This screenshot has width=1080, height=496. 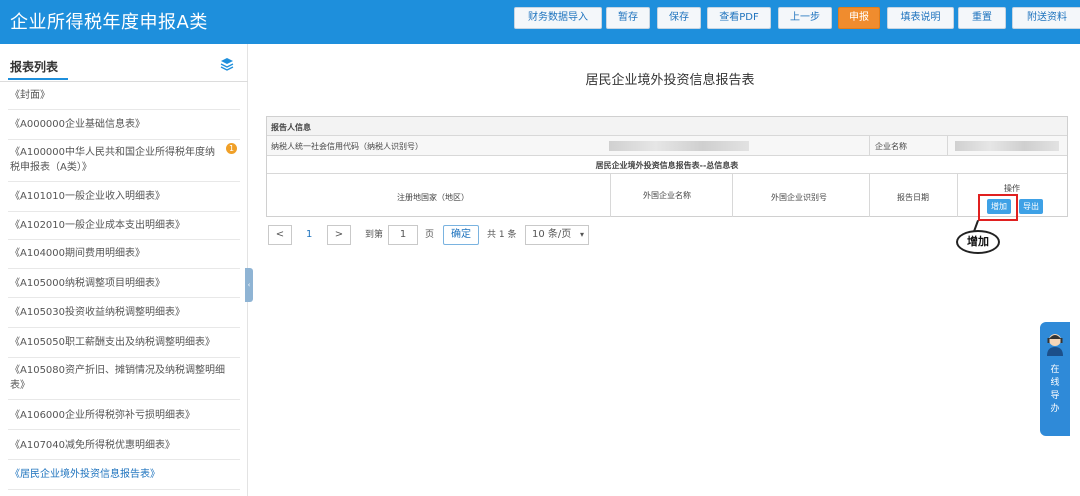 I want to click on sidebar-item-a105000: 《A105000纳税调整项目明细表》, so click(x=124, y=283).